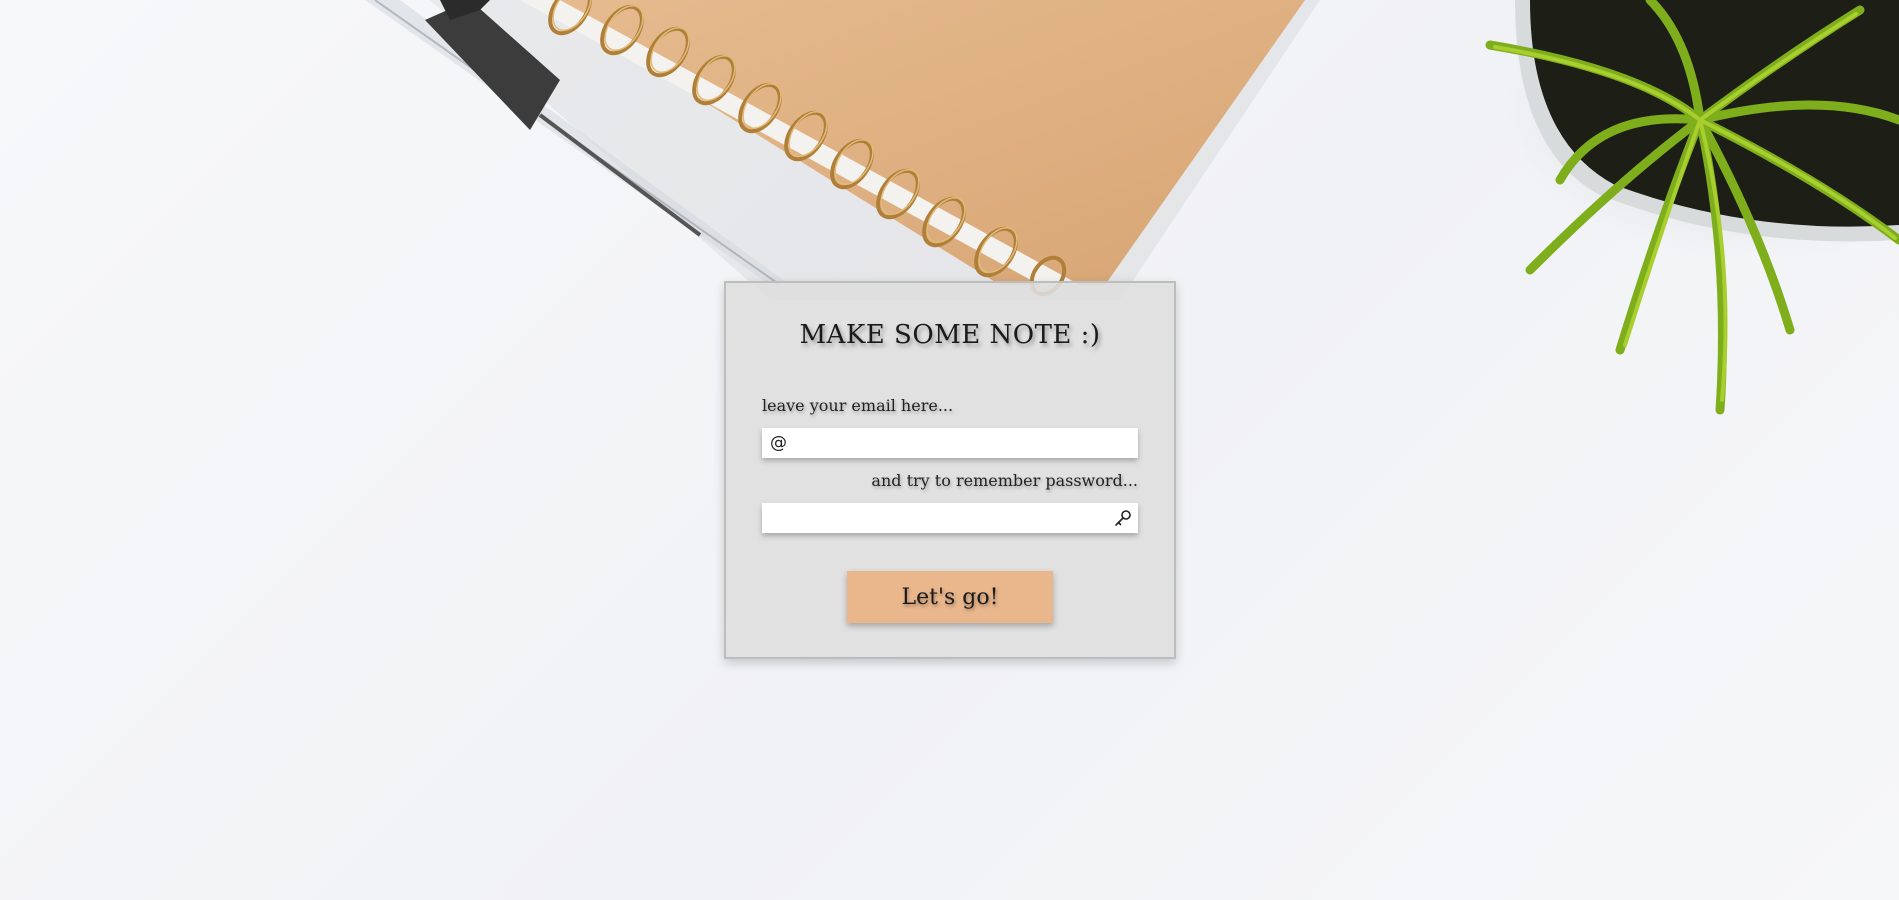  I want to click on email-input, so click(948, 443).